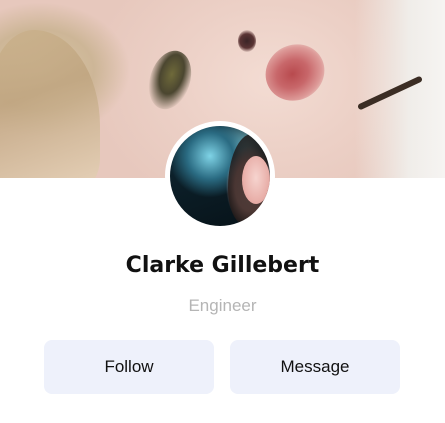 Image resolution: width=445 pixels, height=423 pixels. I want to click on cover-eye, so click(170, 80).